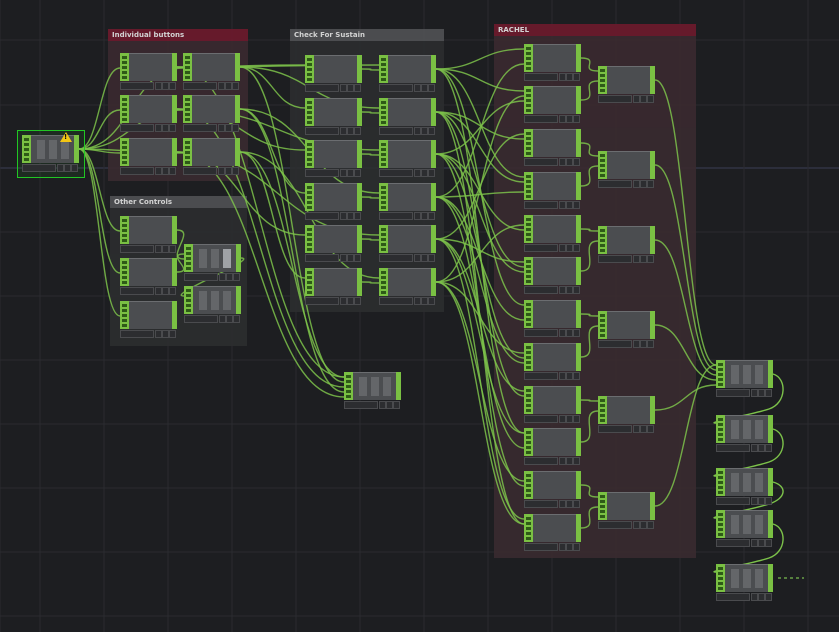 This screenshot has height=632, width=839. What do you see at coordinates (552, 62) in the screenshot?
I see `operator-node-logic1` at bounding box center [552, 62].